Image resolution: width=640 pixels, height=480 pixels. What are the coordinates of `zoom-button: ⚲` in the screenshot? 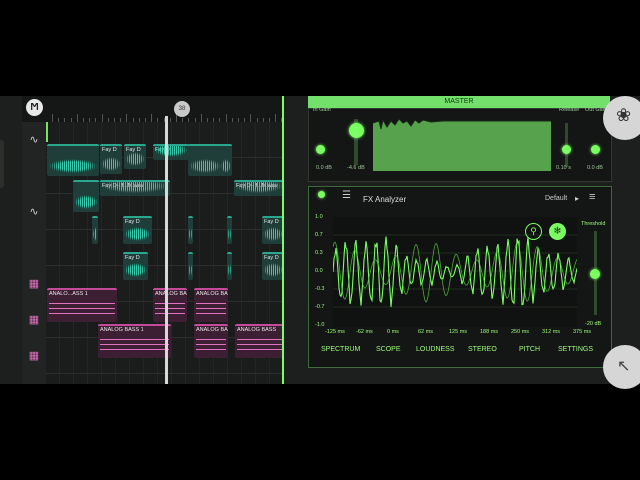 It's located at (533, 231).